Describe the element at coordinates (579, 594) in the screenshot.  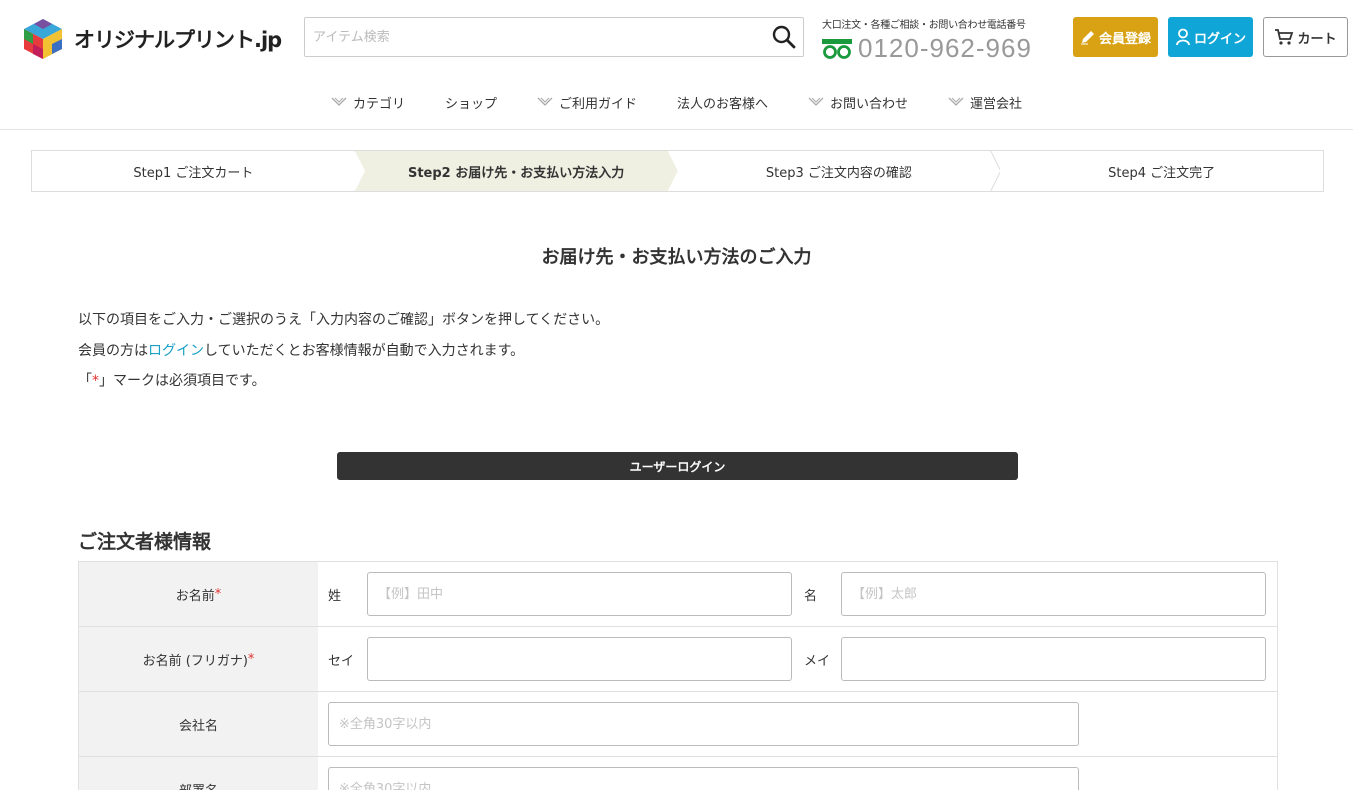
I see `last-name-input` at that location.